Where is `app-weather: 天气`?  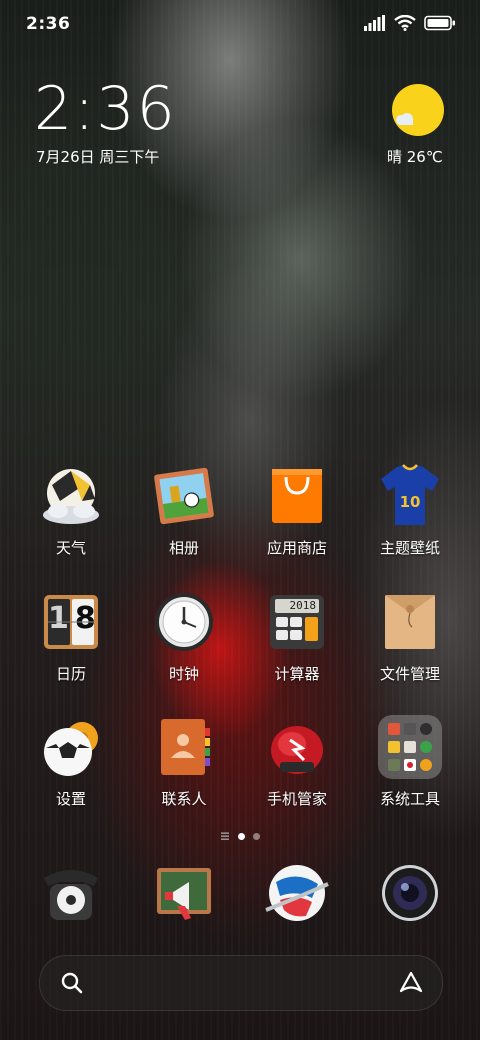
app-weather: 天气 is located at coordinates (71, 510).